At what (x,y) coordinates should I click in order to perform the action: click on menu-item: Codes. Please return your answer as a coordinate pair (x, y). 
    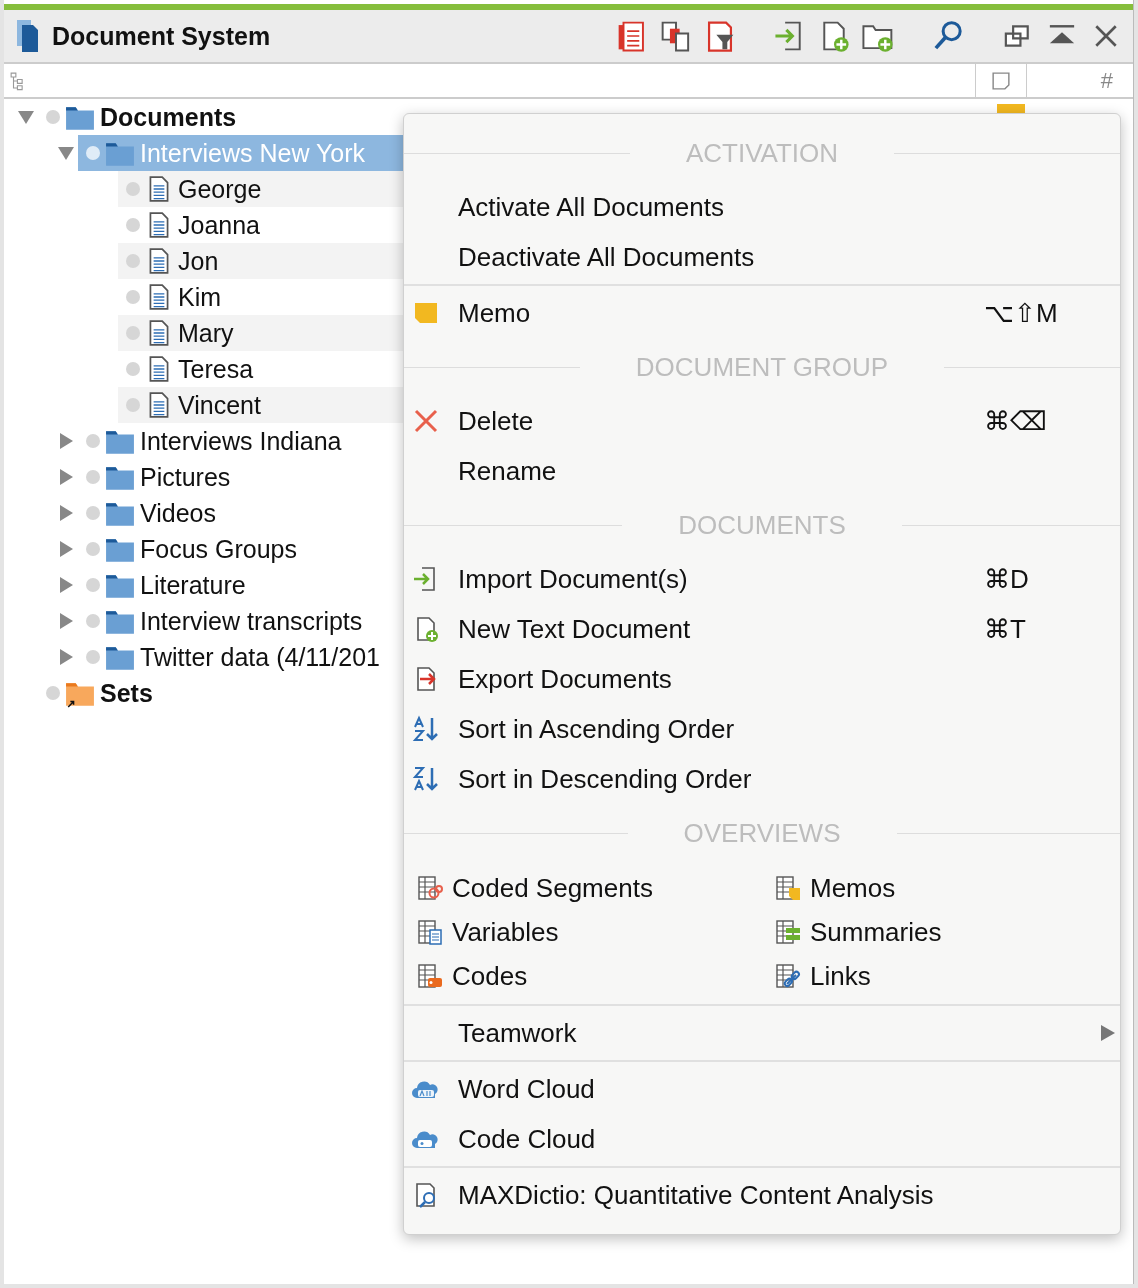
    Looking at the image, I should click on (595, 976).